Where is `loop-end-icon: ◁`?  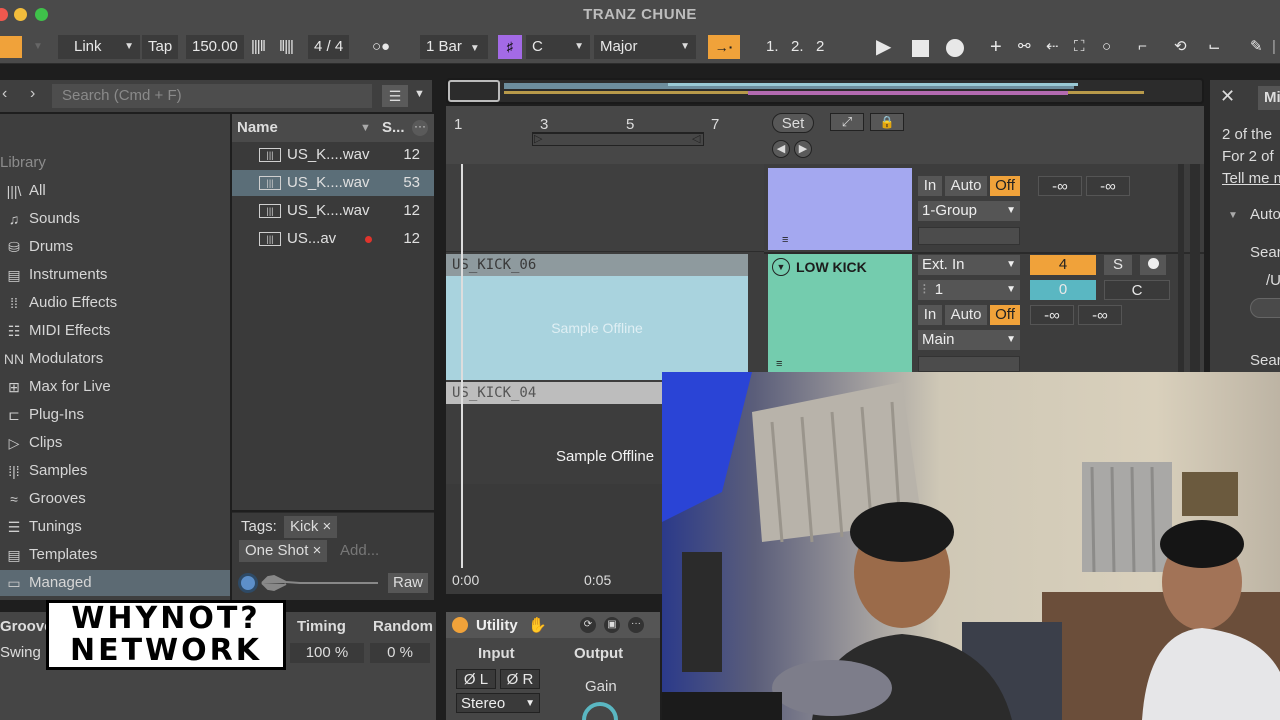 loop-end-icon: ◁ is located at coordinates (696, 138).